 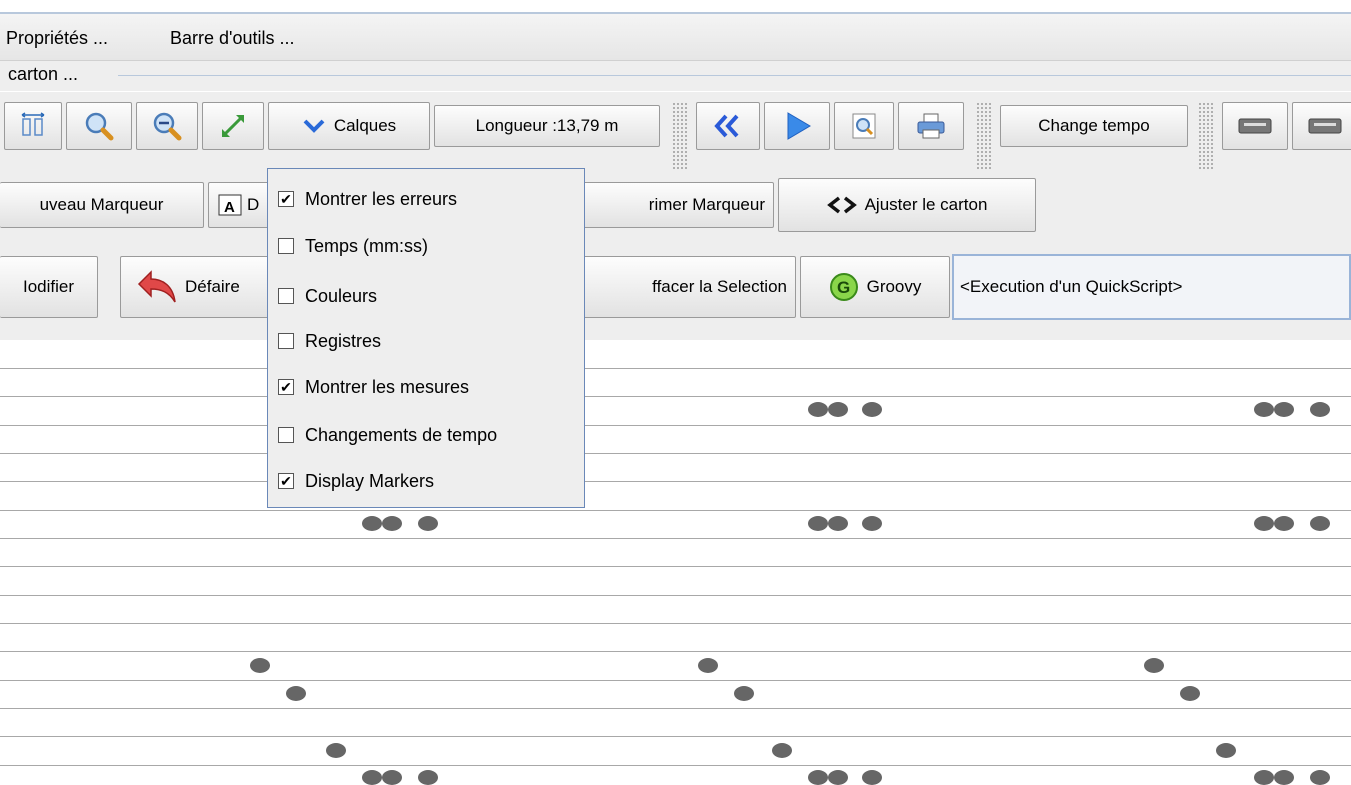 What do you see at coordinates (681, 287) in the screenshot?
I see `clear-selection-button: ffacer la Selection` at bounding box center [681, 287].